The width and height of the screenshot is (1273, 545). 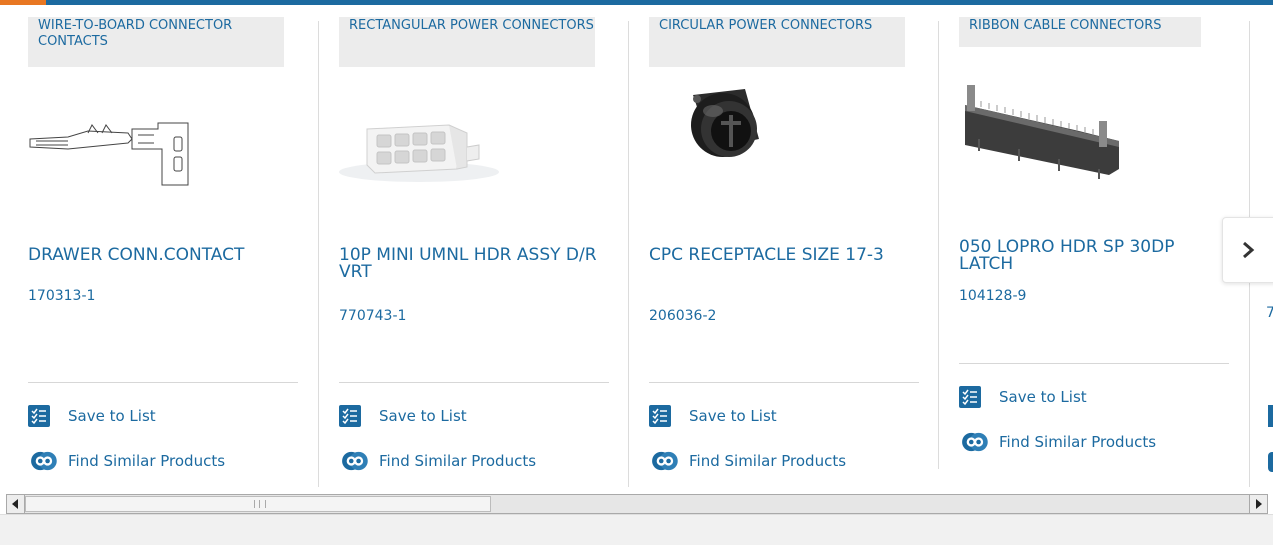 What do you see at coordinates (158, 134) in the screenshot?
I see `crimp-contact-image` at bounding box center [158, 134].